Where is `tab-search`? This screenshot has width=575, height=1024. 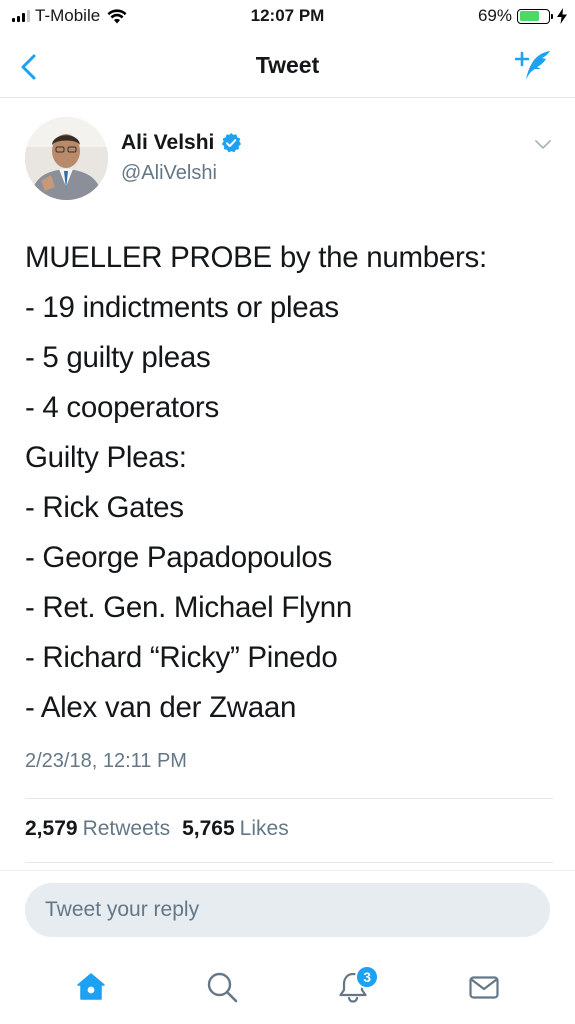 tab-search is located at coordinates (222, 987).